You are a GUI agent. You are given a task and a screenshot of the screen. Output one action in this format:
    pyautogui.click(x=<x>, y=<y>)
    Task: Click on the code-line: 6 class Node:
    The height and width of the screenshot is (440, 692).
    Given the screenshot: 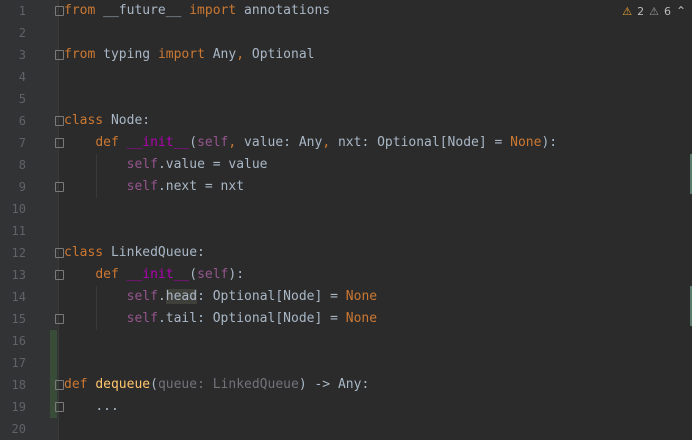 What is the action you would take?
    pyautogui.click(x=346, y=121)
    